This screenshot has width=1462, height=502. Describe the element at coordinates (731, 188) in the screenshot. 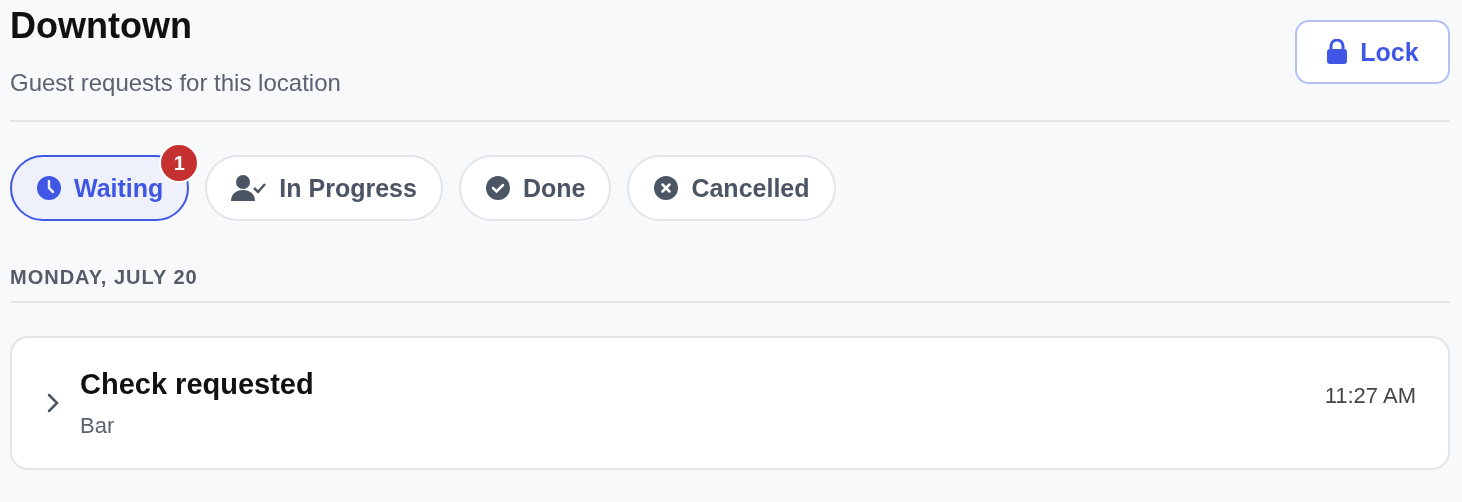

I see `status-tab: Cancelled` at that location.